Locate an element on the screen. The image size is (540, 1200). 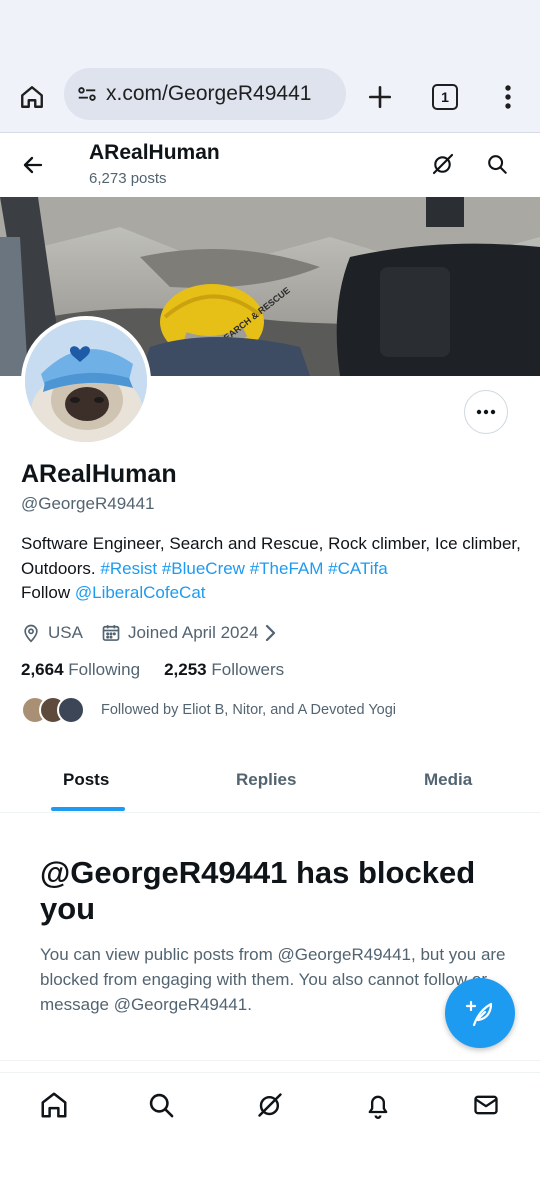
followers-count: 2,253 is located at coordinates (185, 669).